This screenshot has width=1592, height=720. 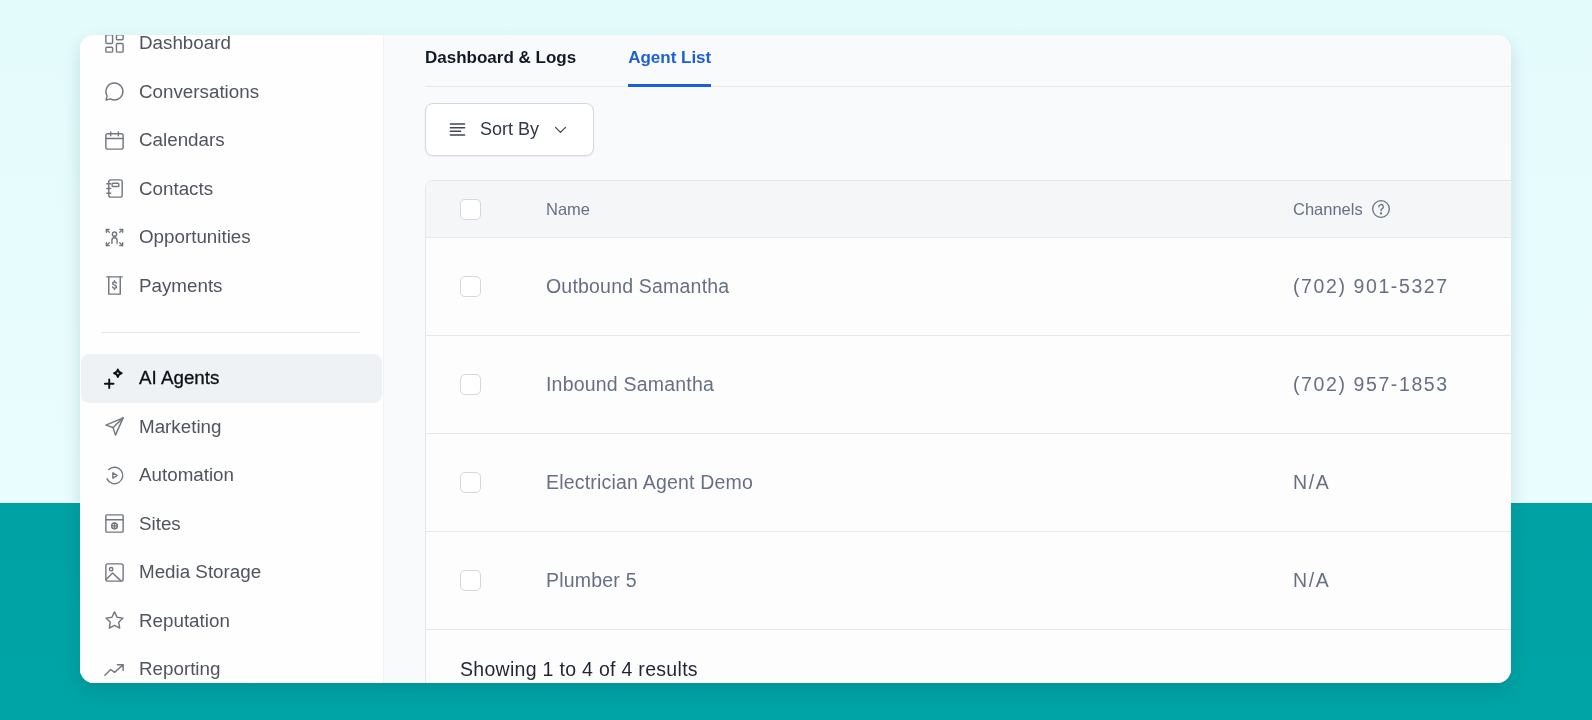 What do you see at coordinates (670, 61) in the screenshot?
I see `tab: Agent List` at bounding box center [670, 61].